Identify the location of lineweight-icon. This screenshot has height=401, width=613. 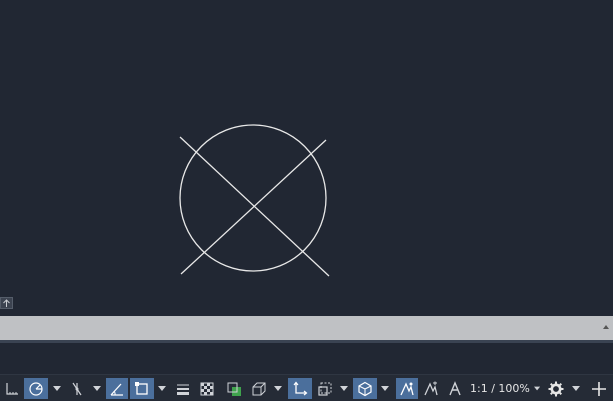
(183, 389).